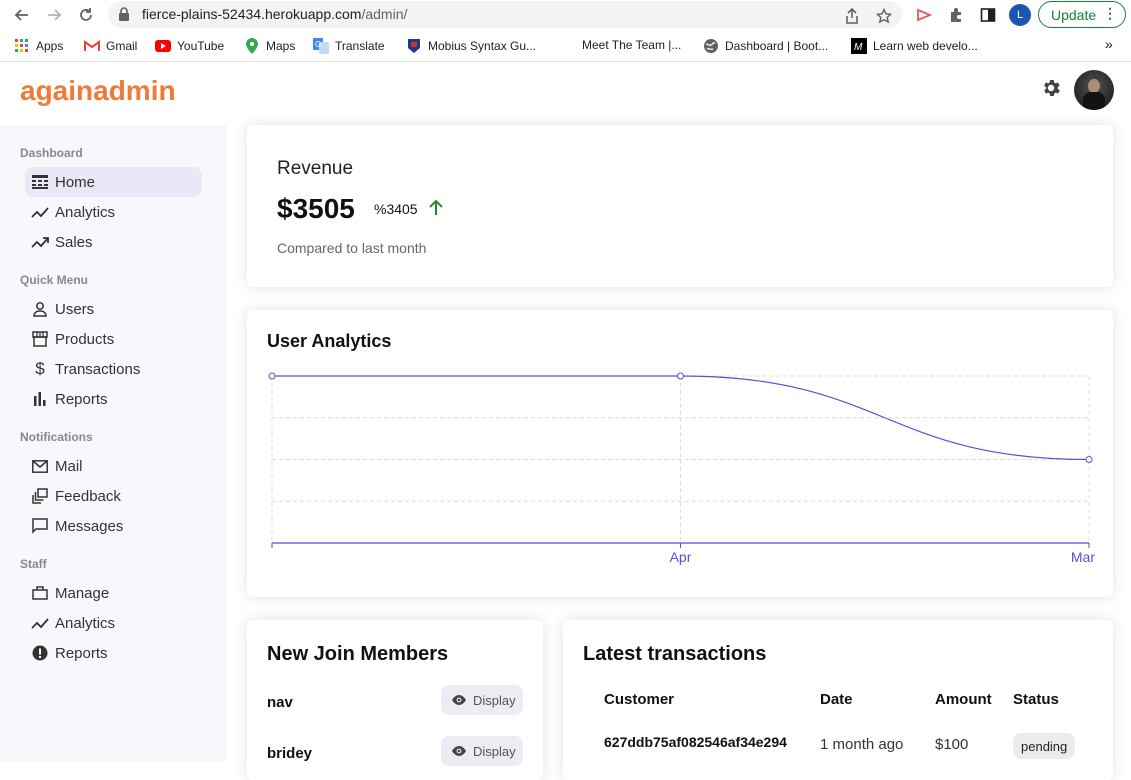 The width and height of the screenshot is (1131, 780). What do you see at coordinates (85, 339) in the screenshot?
I see `sidebar-item-label: Products` at bounding box center [85, 339].